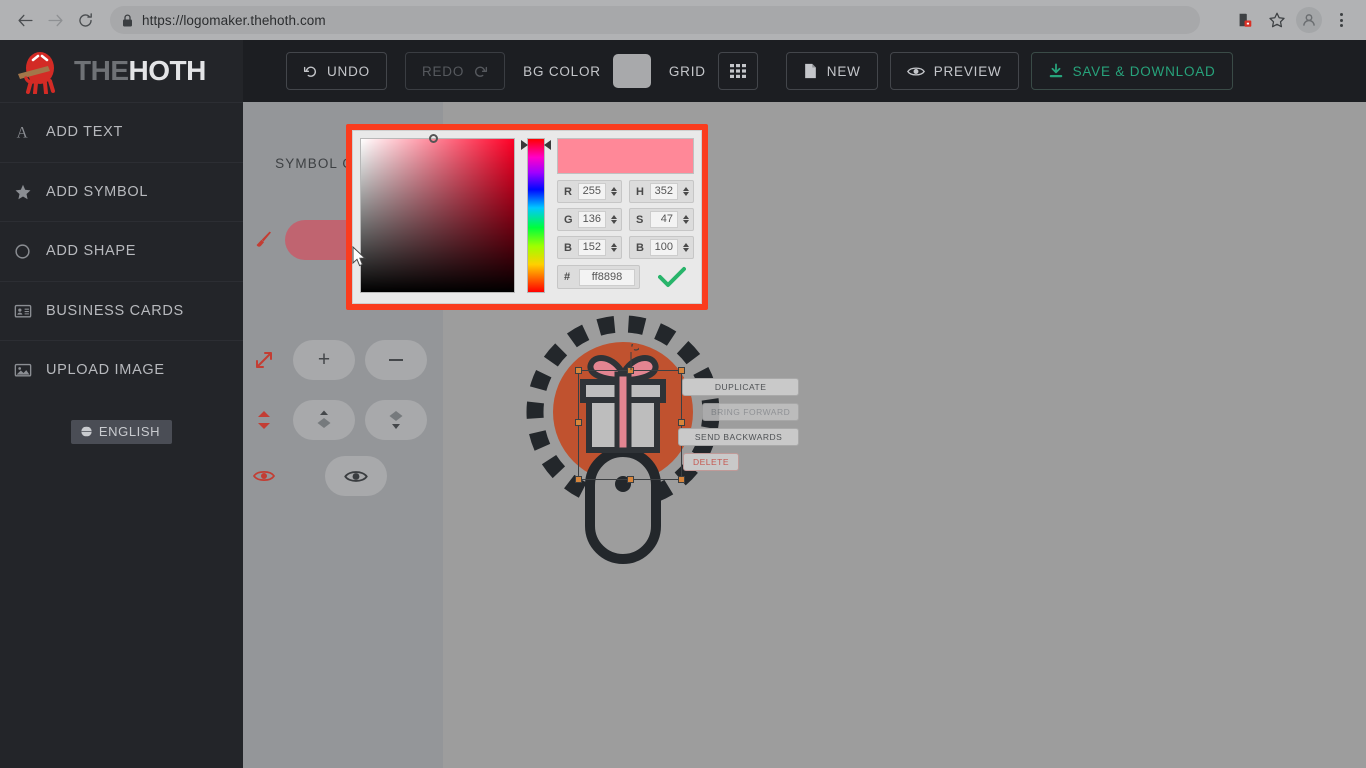 Image resolution: width=1366 pixels, height=768 pixels. Describe the element at coordinates (625, 156) in the screenshot. I see `color-preview-swatch` at that location.